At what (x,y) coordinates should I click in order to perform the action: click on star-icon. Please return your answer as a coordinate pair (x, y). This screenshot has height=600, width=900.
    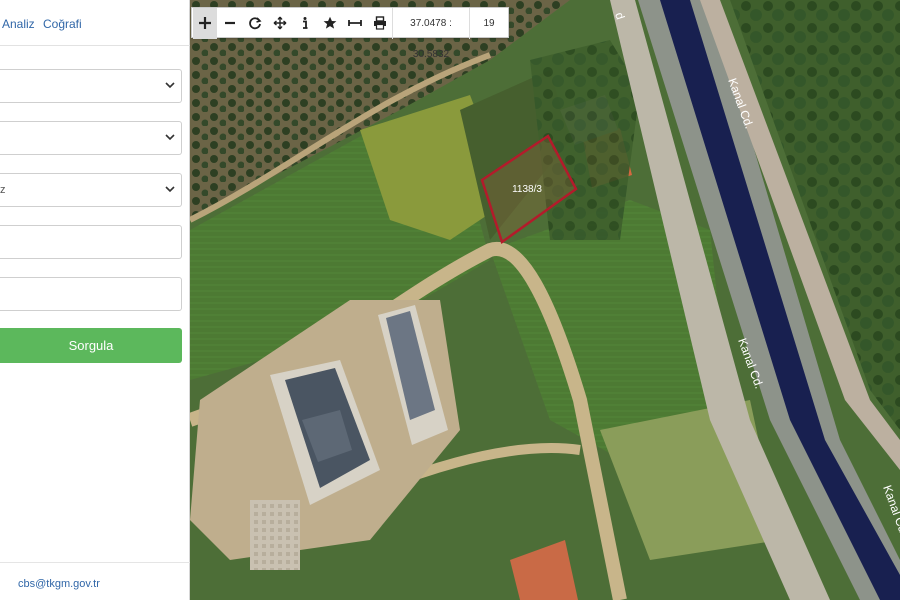
    Looking at the image, I should click on (330, 22).